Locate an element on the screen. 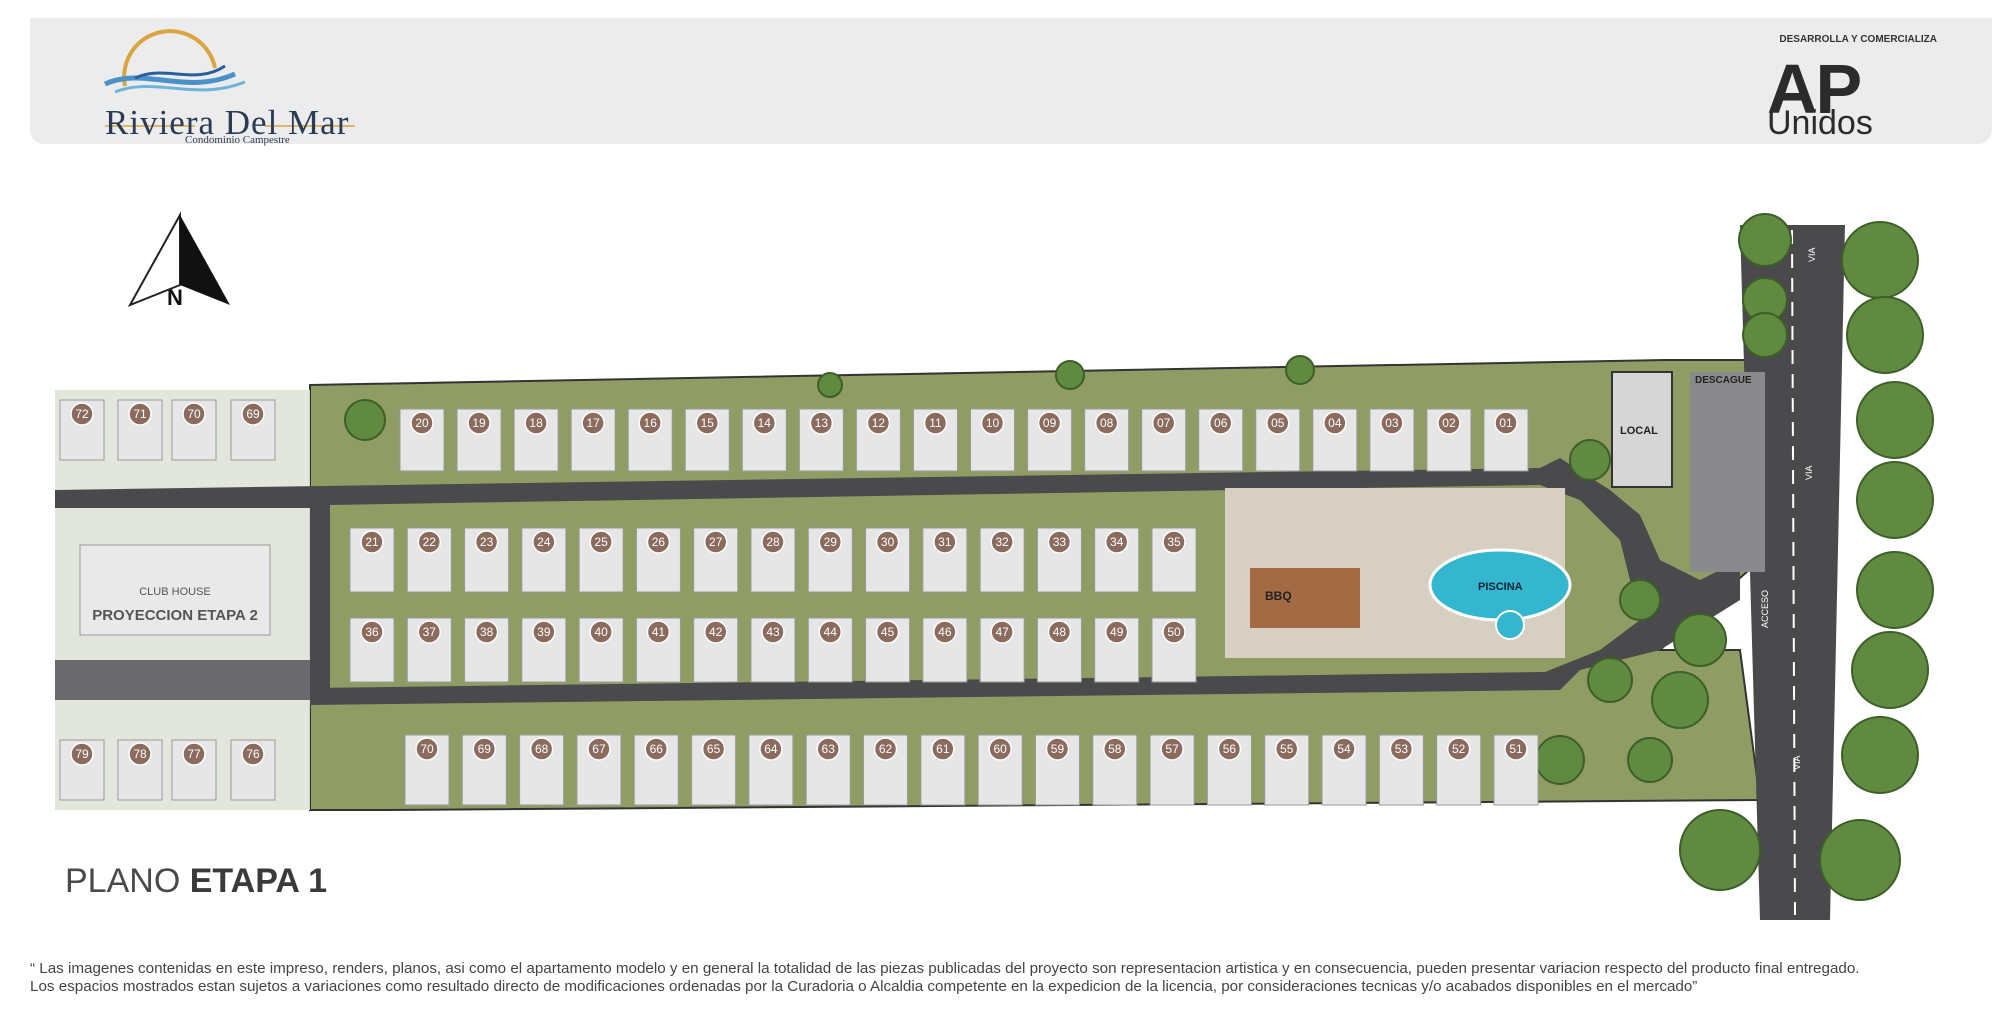 This screenshot has height=1023, width=2000. lot-79: 79 is located at coordinates (82, 770).